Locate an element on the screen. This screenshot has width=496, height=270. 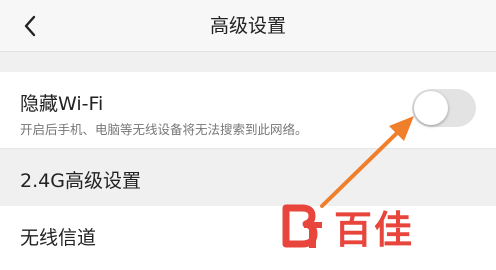
page-title: 高级设置 is located at coordinates (247, 26).